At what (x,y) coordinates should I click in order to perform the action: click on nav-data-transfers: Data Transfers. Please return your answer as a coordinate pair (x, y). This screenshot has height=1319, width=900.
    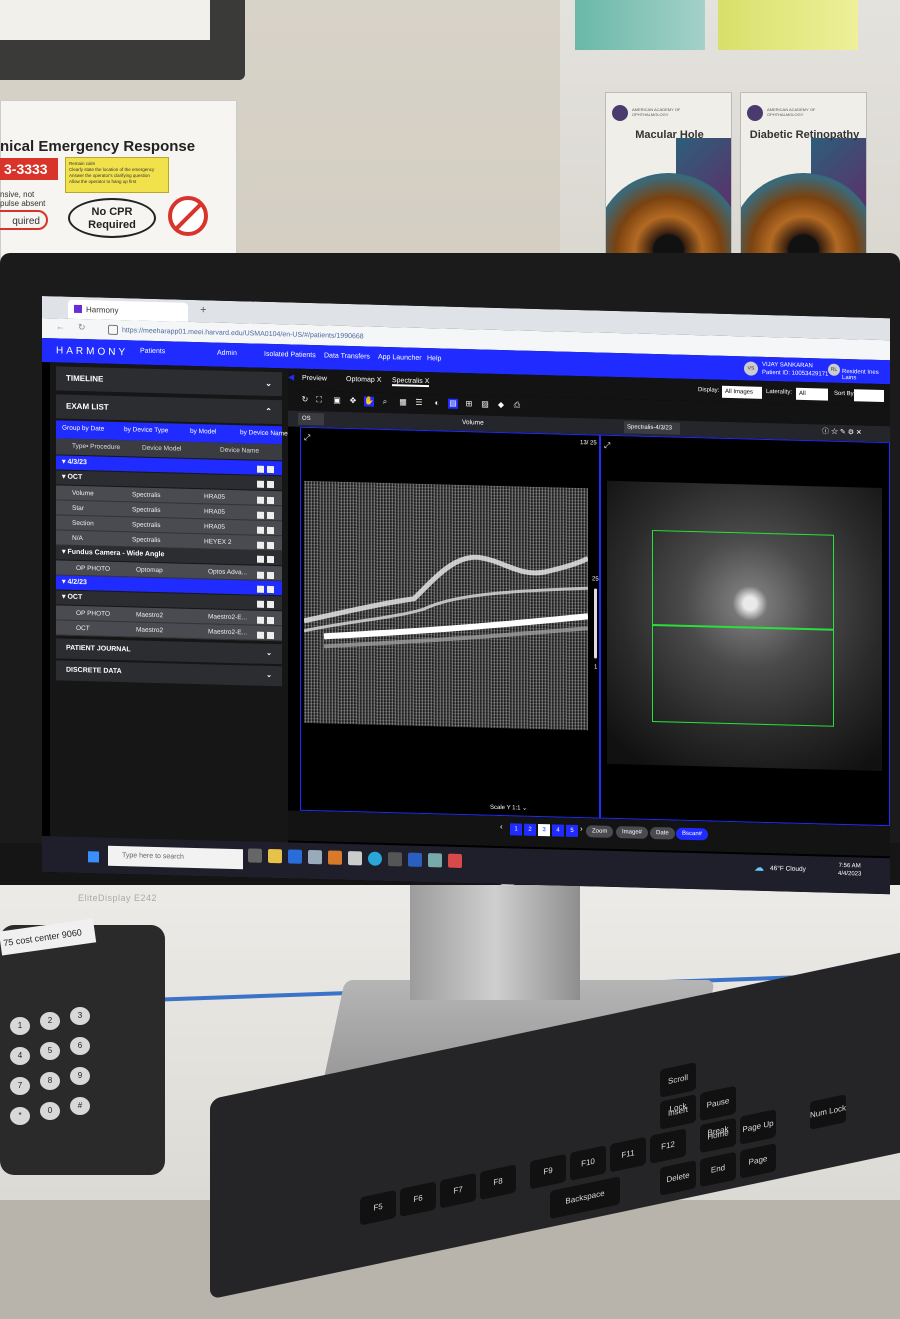
    Looking at the image, I should click on (347, 356).